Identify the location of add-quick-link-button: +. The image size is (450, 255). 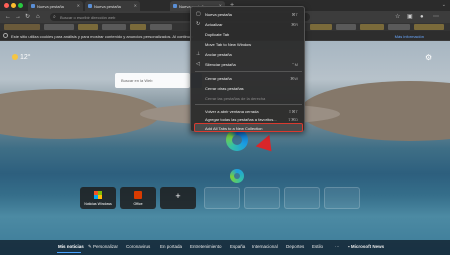
(178, 198).